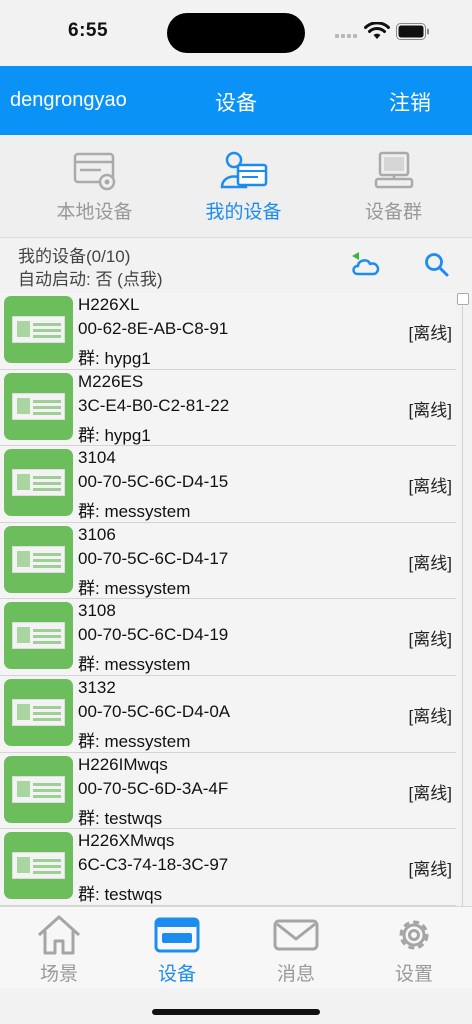  Describe the element at coordinates (177, 935) in the screenshot. I see `device-icon` at that location.